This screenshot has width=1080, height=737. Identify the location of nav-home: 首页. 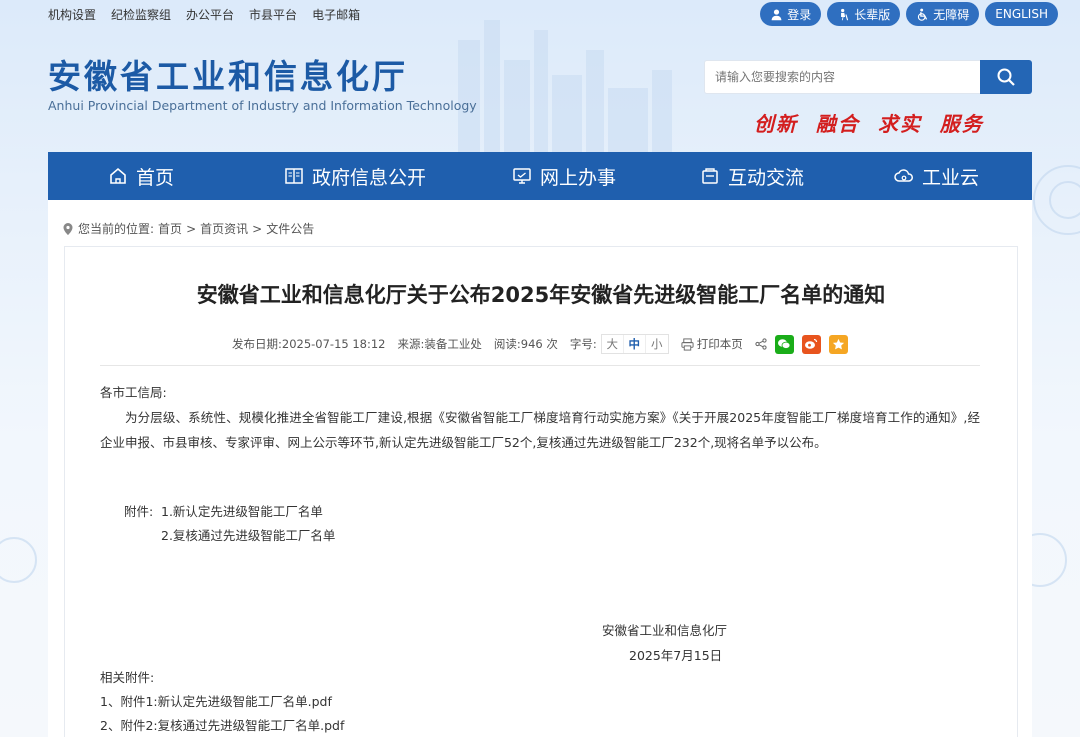
(141, 176).